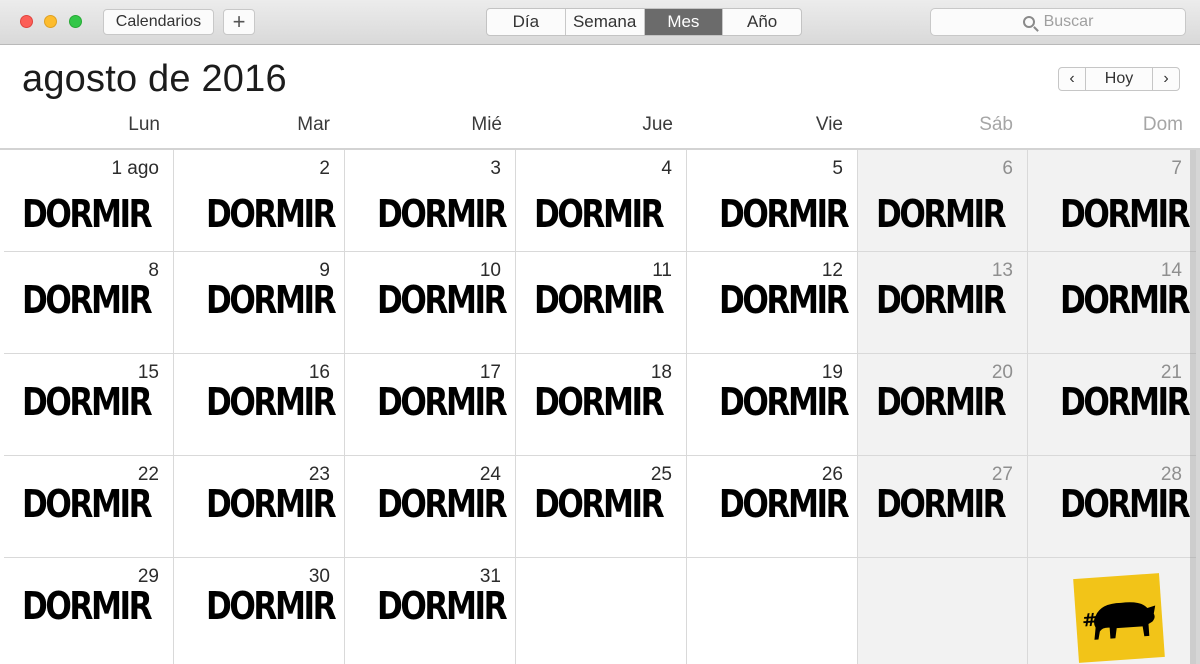 This screenshot has width=1200, height=664. Describe the element at coordinates (684, 22) in the screenshot. I see `tab-month: Mes` at that location.